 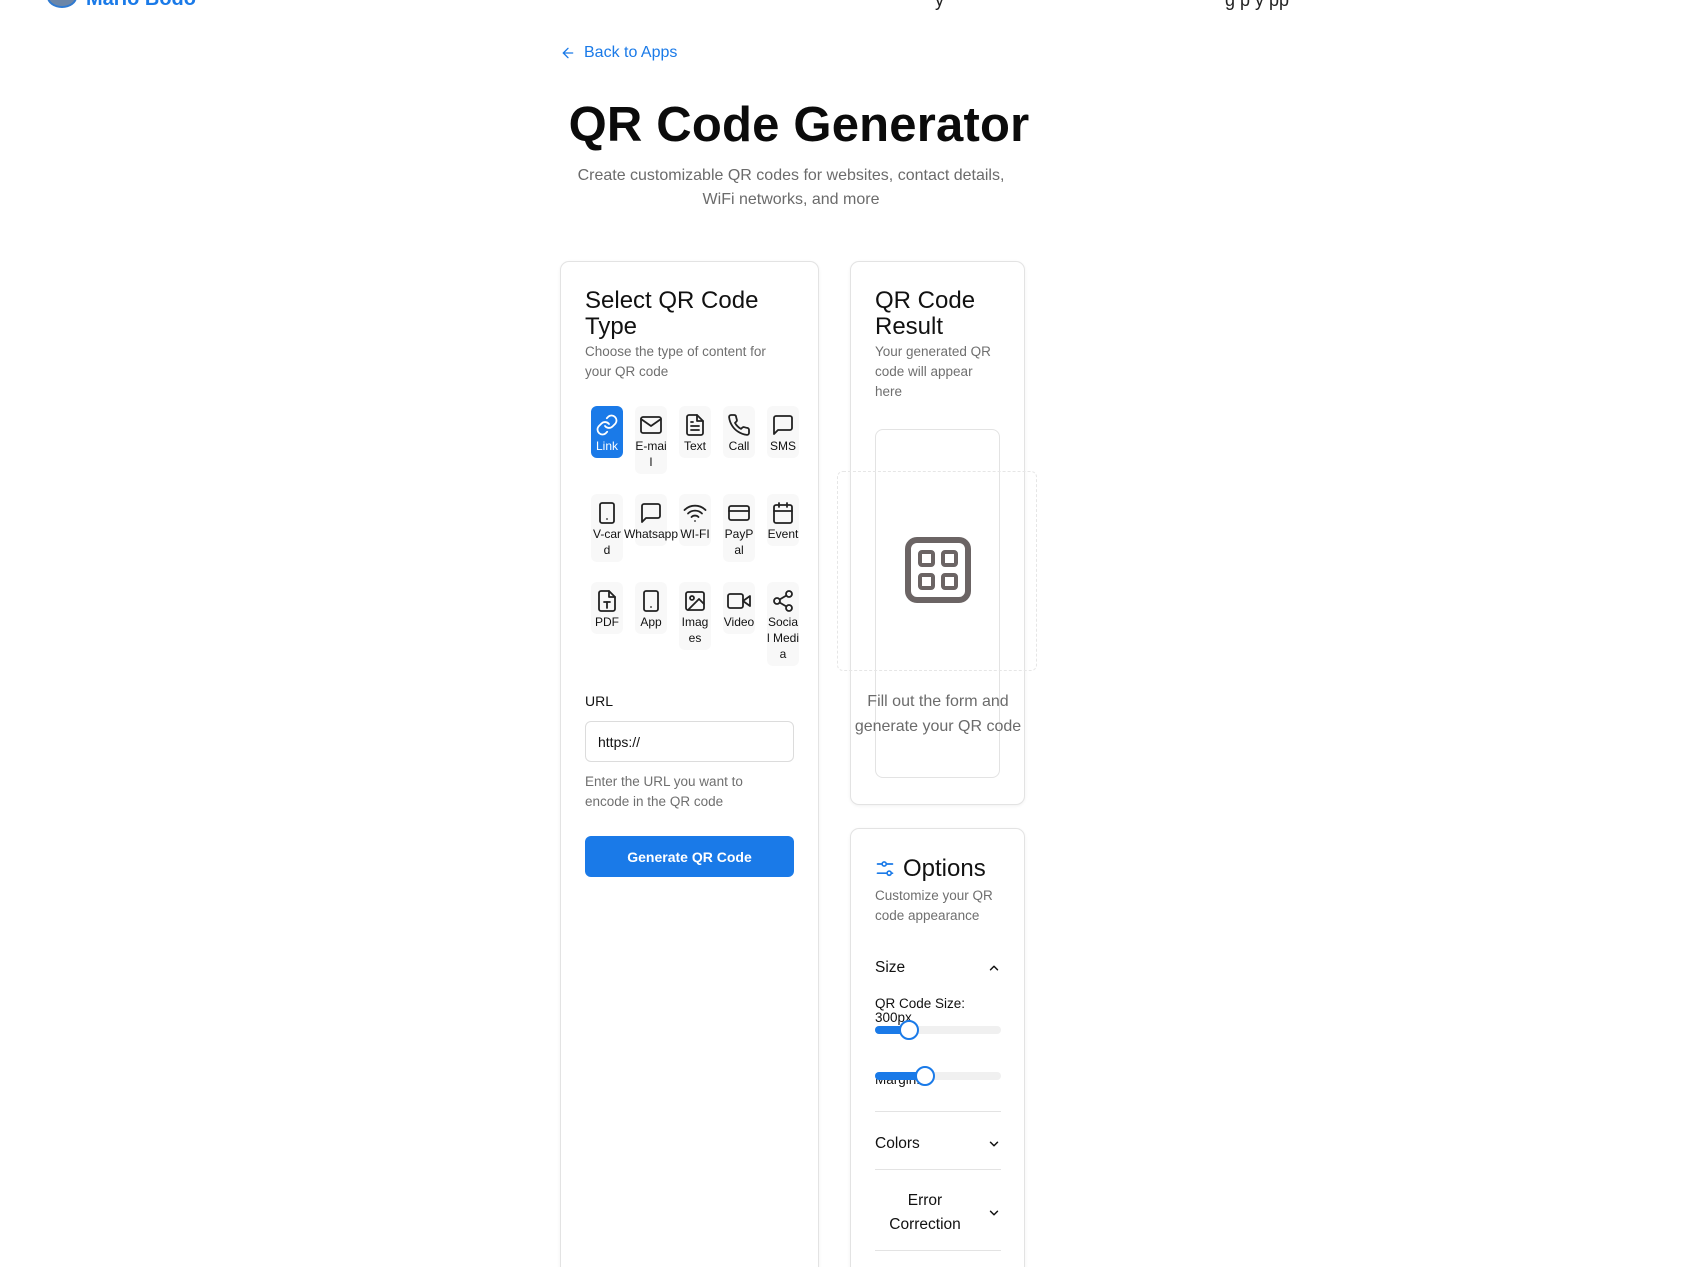 I want to click on options-header: Options, so click(x=930, y=869).